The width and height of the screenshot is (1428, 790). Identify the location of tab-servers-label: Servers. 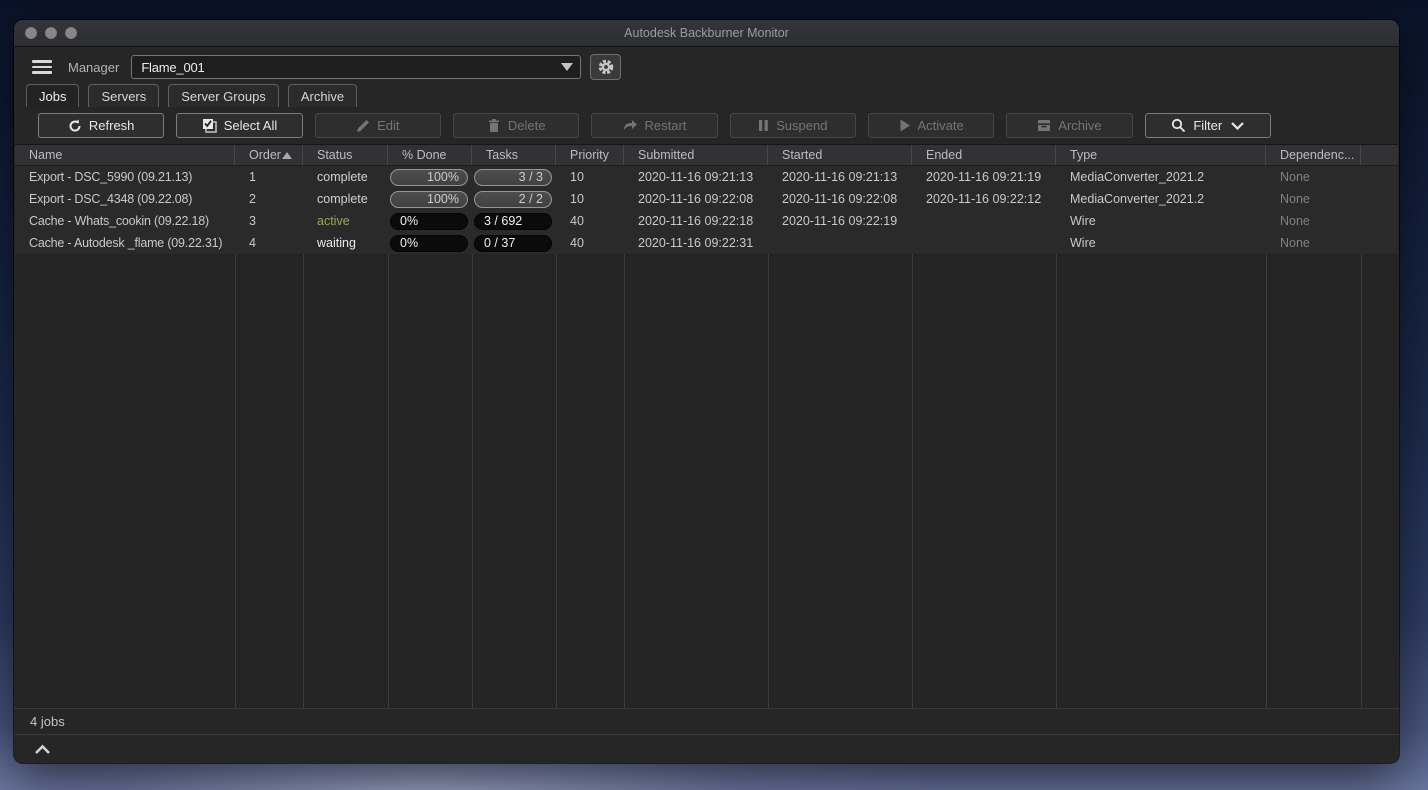
(124, 96).